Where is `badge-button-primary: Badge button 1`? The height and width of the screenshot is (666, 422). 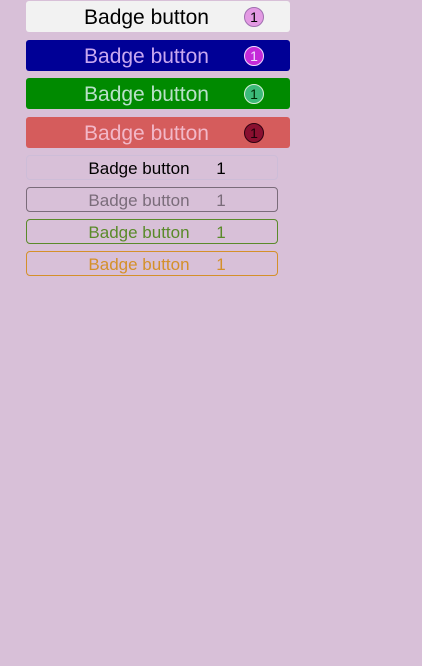
badge-button-primary: Badge button 1 is located at coordinates (158, 55).